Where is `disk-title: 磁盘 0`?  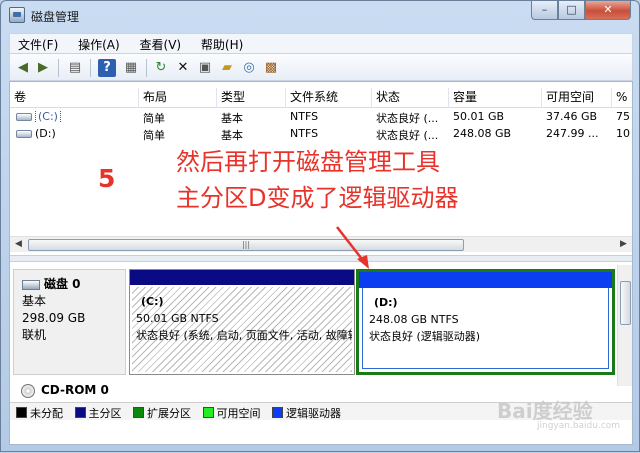
disk-title: 磁盘 0 is located at coordinates (73, 284).